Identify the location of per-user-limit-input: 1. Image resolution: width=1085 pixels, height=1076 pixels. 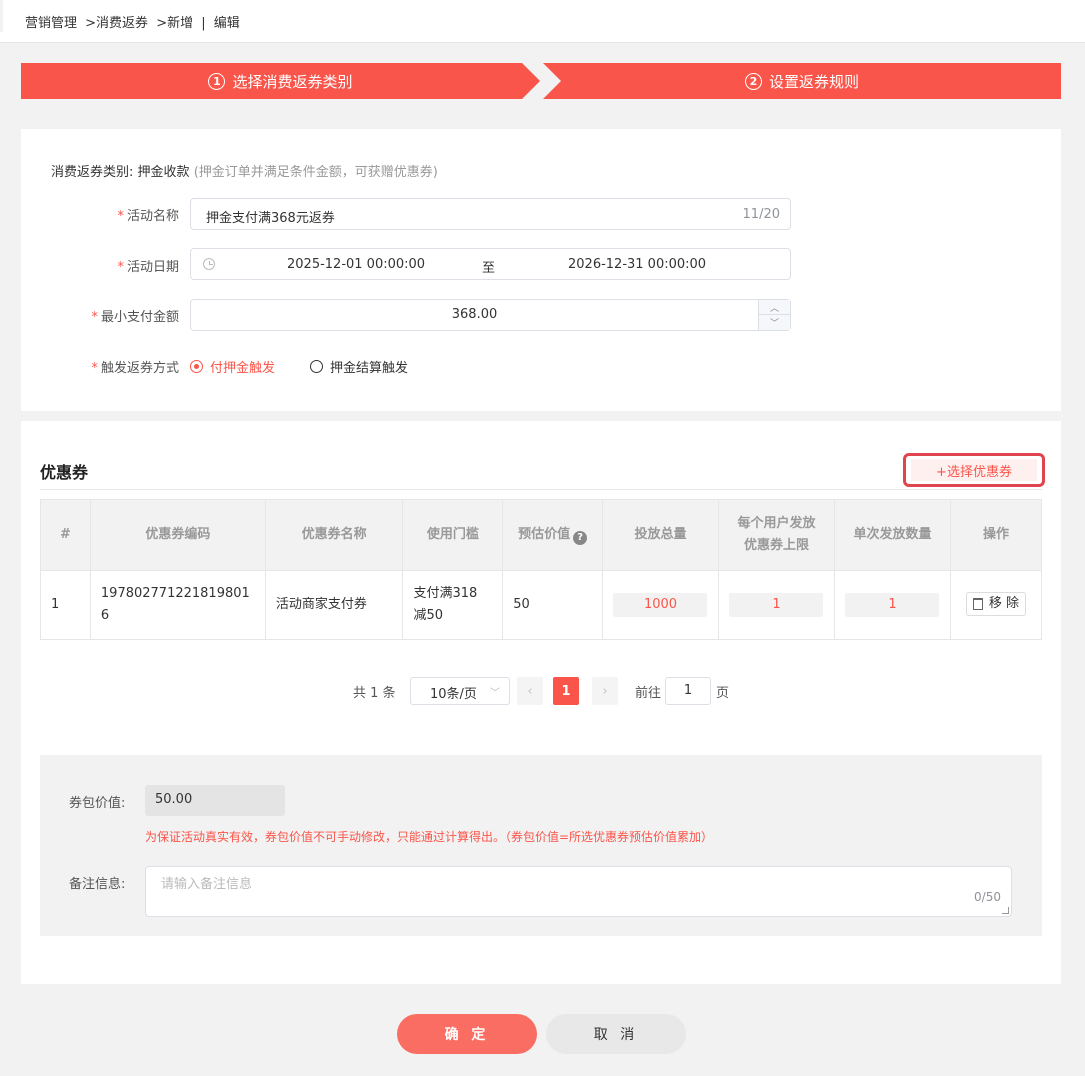
(776, 605).